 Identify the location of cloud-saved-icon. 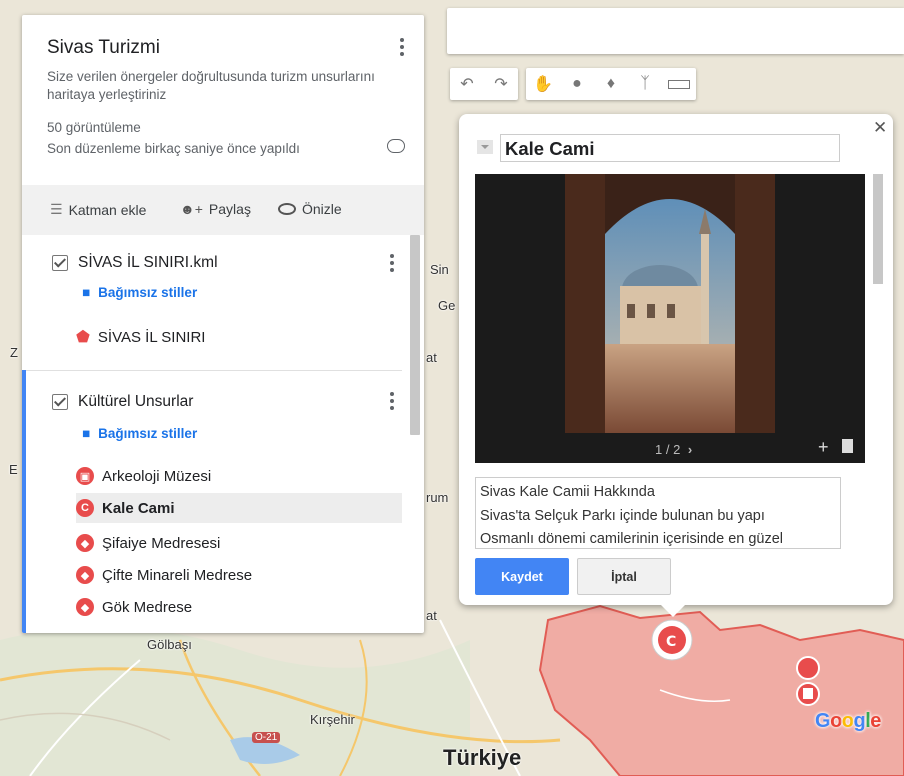
(396, 146).